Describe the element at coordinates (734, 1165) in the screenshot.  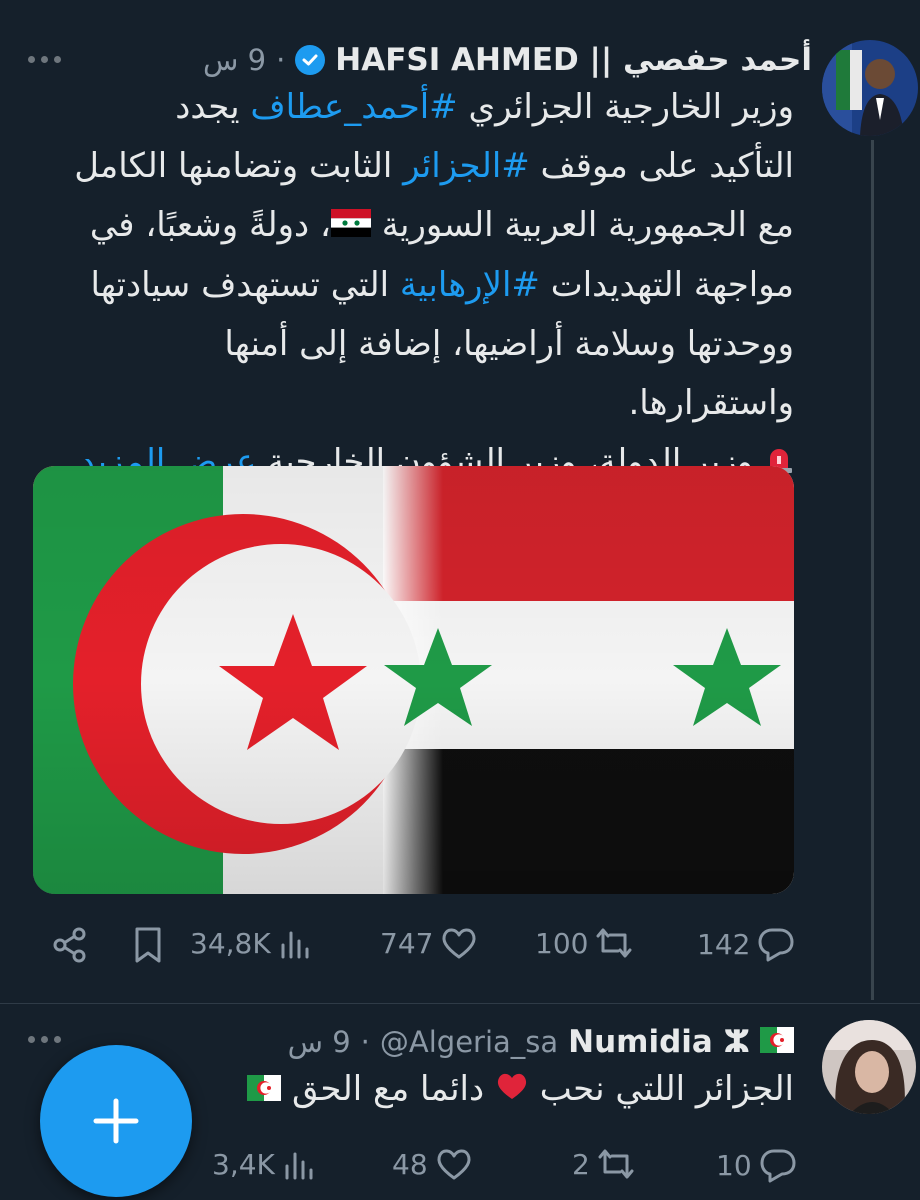
I see `reply-count: 10` at that location.